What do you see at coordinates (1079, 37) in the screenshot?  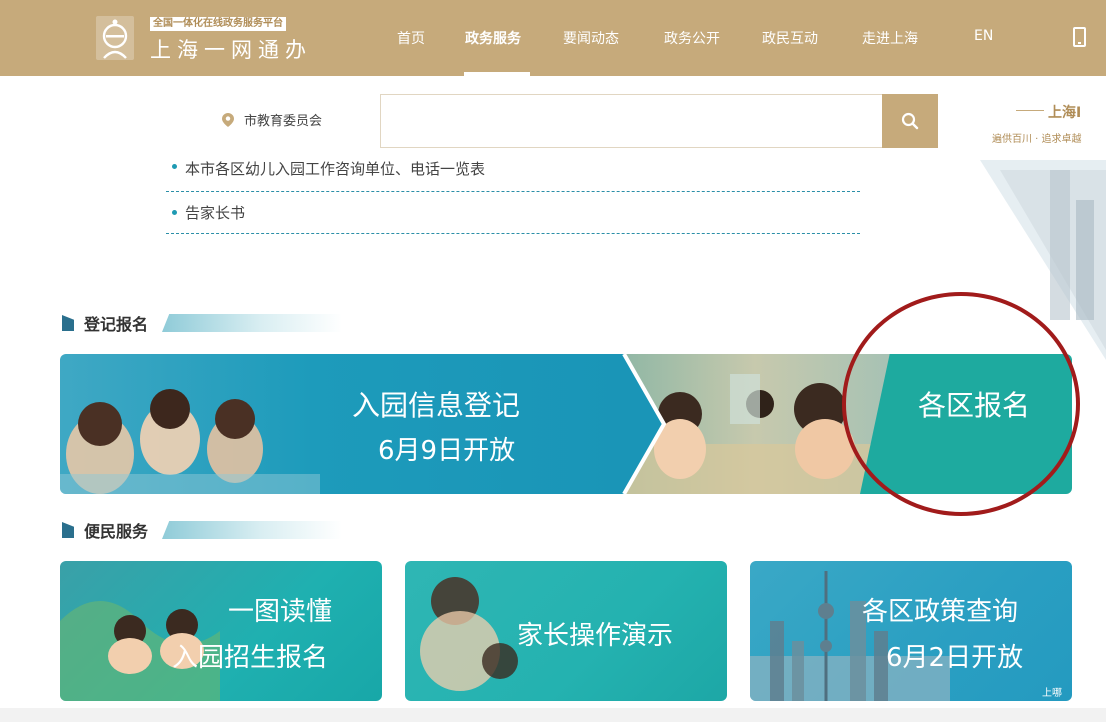 I see `mobile-icon` at bounding box center [1079, 37].